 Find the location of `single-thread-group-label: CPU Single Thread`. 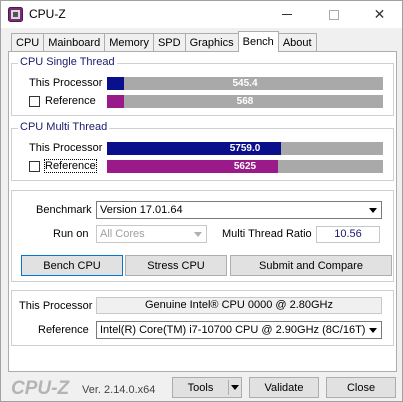

single-thread-group-label: CPU Single Thread is located at coordinates (67, 62).